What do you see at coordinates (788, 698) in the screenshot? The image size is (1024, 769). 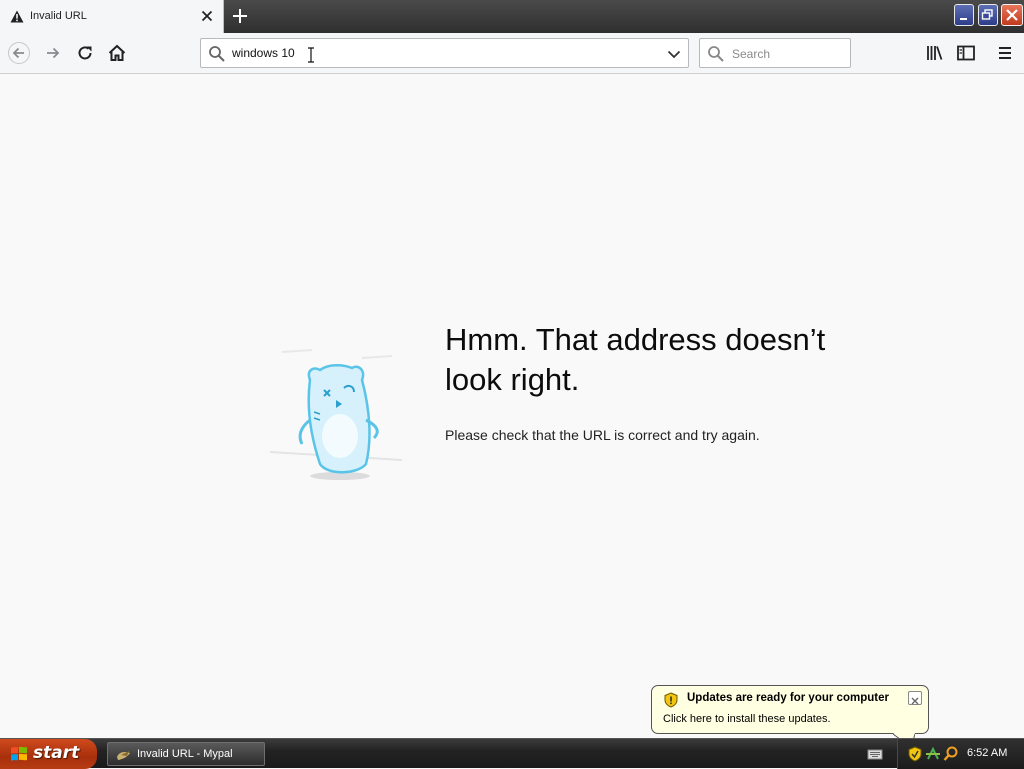 I see `notification-title: Updates are ready for your computer` at bounding box center [788, 698].